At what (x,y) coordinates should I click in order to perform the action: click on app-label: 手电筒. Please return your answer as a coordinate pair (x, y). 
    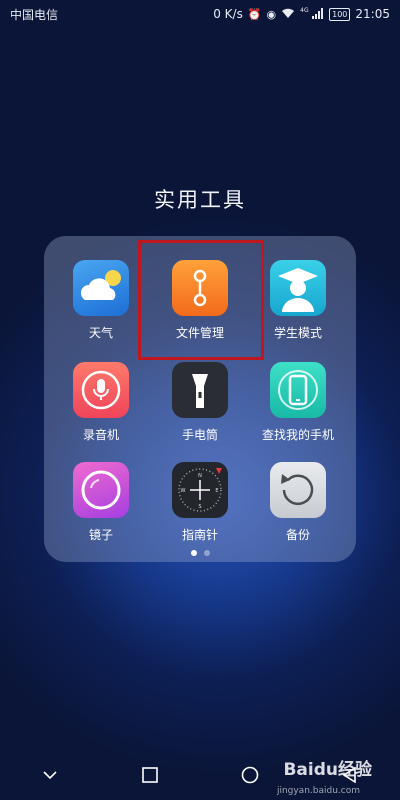
    Looking at the image, I should click on (199, 435).